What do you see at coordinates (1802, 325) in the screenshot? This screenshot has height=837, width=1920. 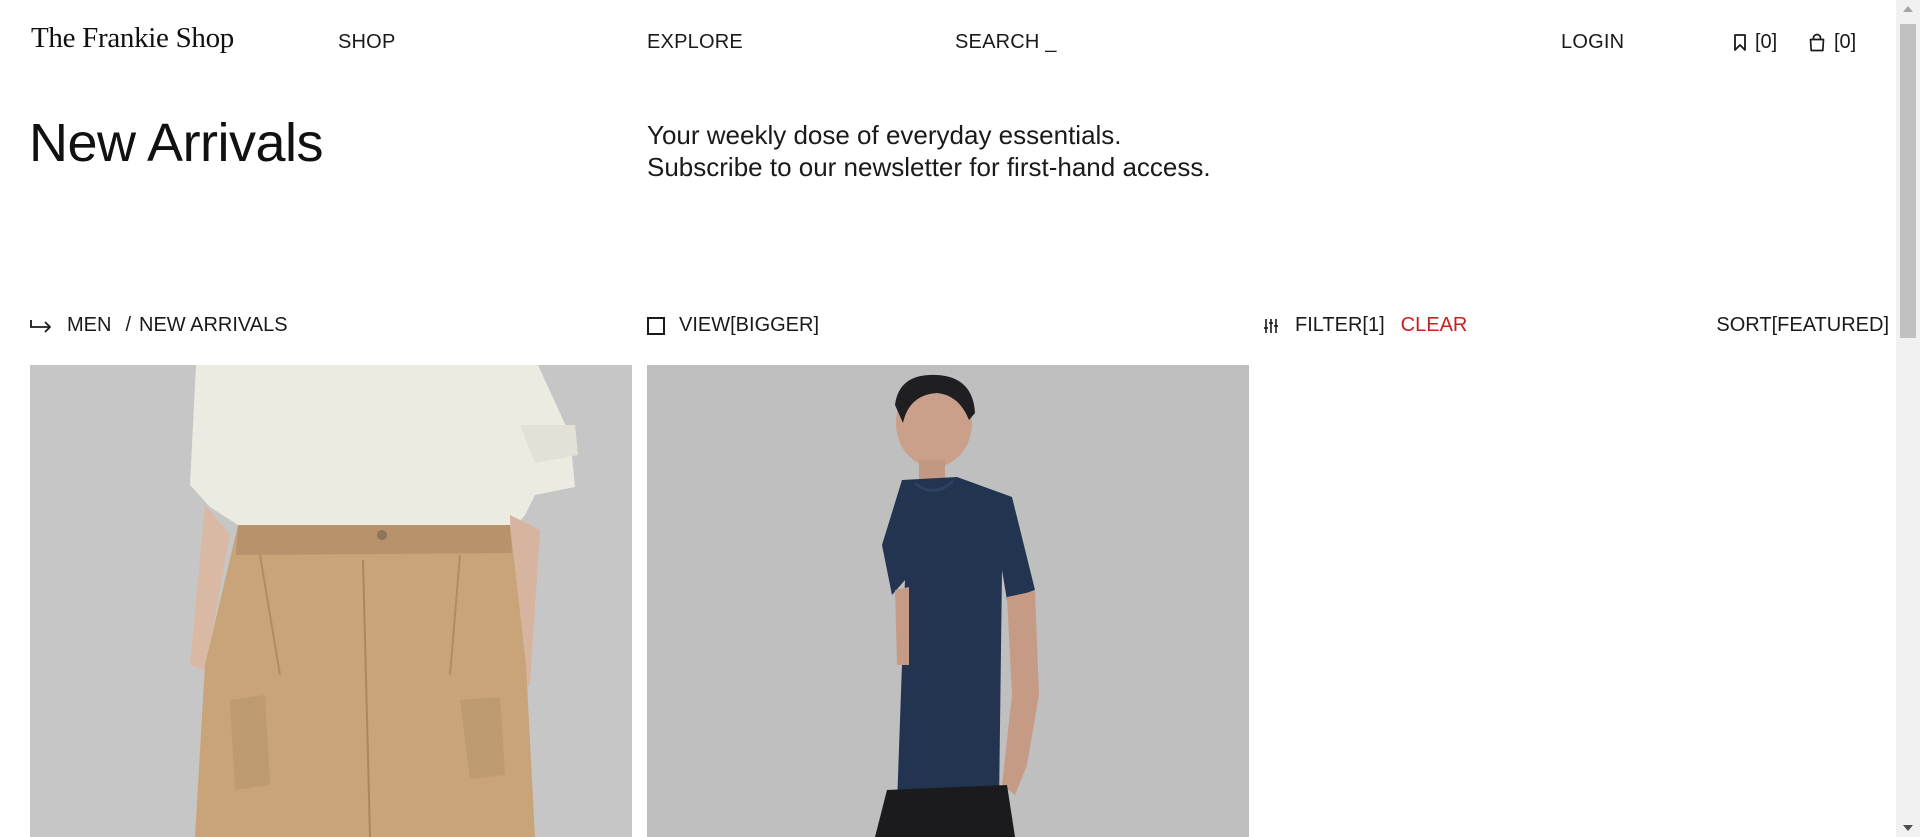 I see `sort-button: SORT[FEATURED]` at bounding box center [1802, 325].